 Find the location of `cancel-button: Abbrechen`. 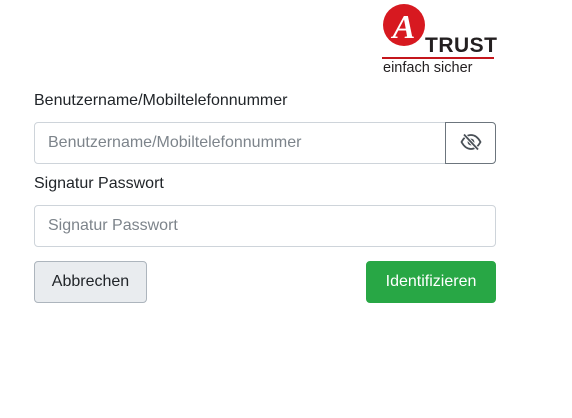

cancel-button: Abbrechen is located at coordinates (90, 282).